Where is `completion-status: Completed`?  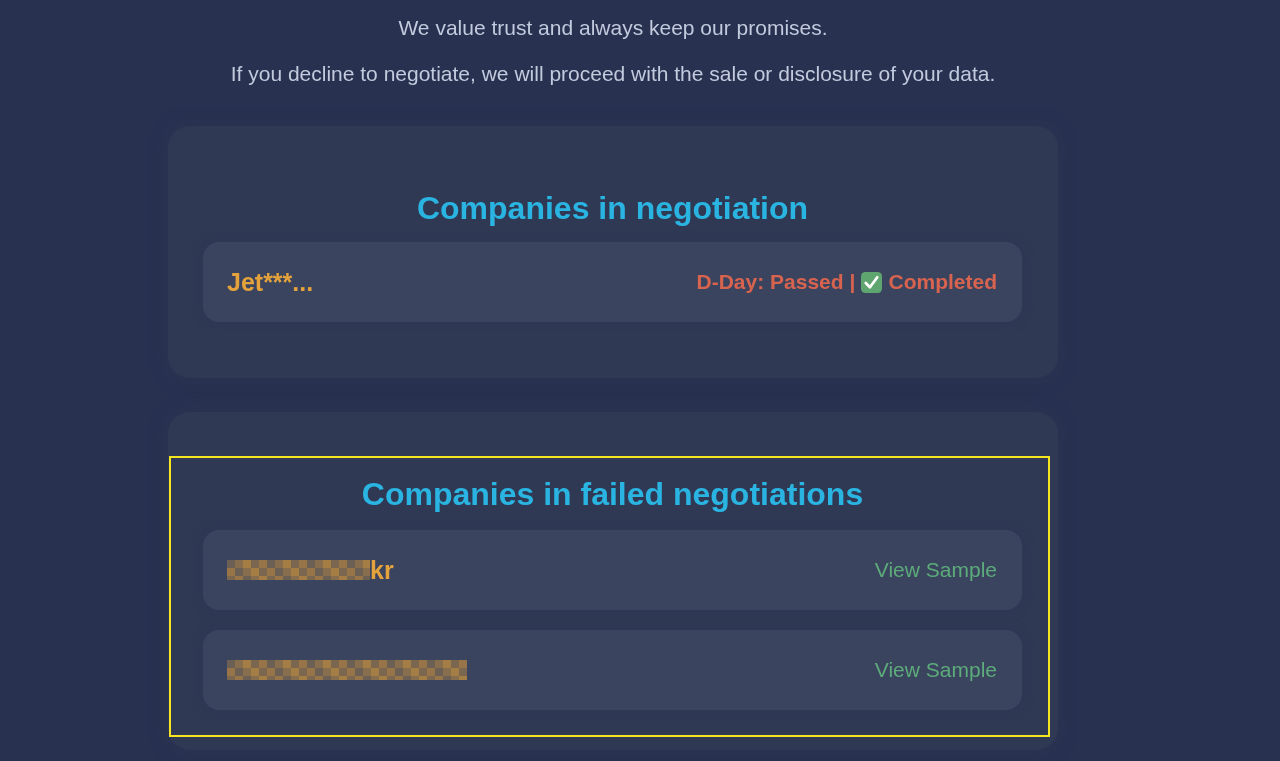 completion-status: Completed is located at coordinates (942, 282).